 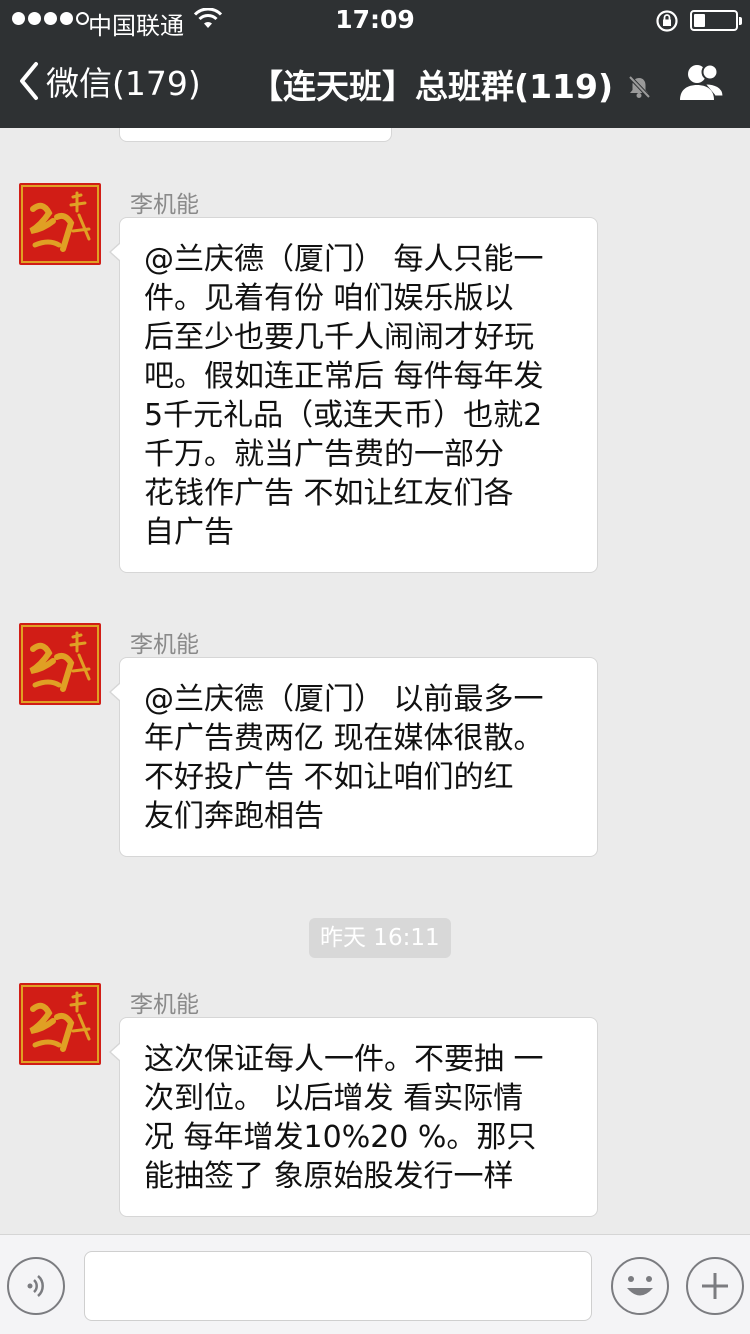 What do you see at coordinates (343, 415) in the screenshot?
I see `message-line: 5千元礼品（或连天币）也就2` at bounding box center [343, 415].